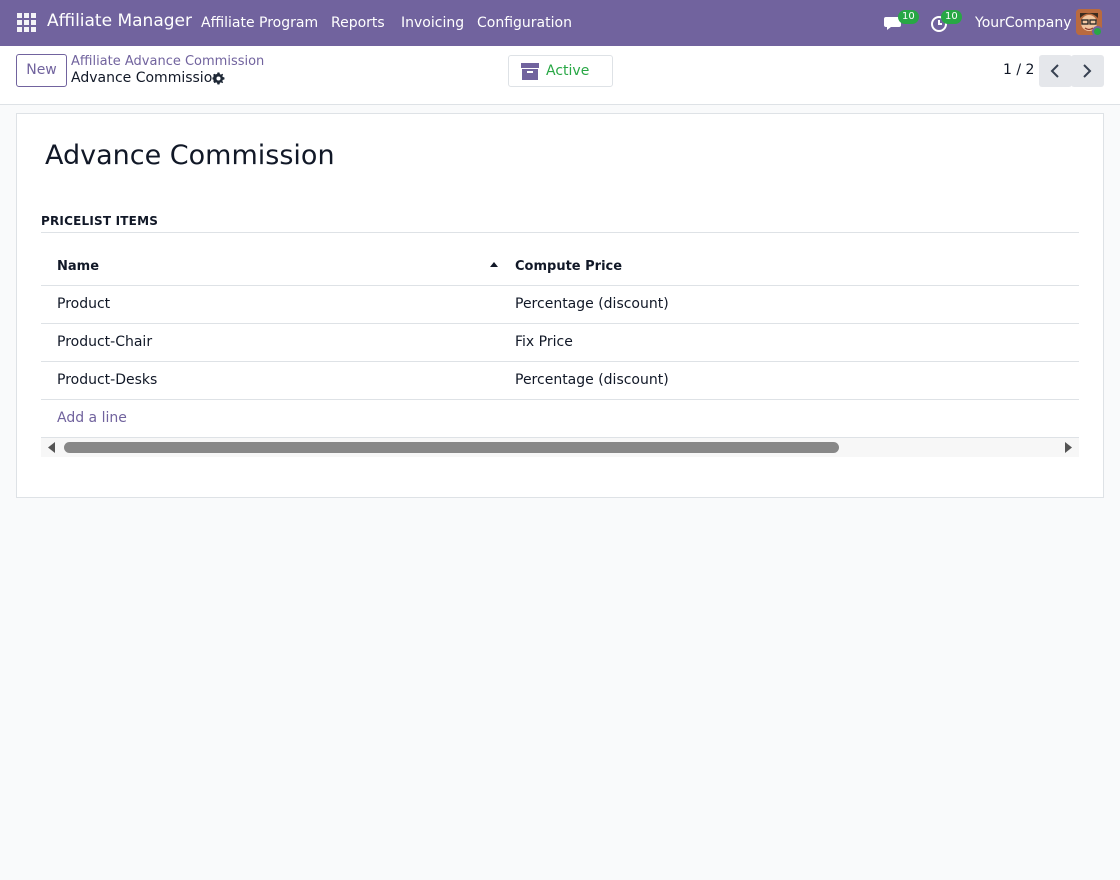 This screenshot has height=880, width=1120. What do you see at coordinates (494, 264) in the screenshot?
I see `sort-ascending-icon` at bounding box center [494, 264].